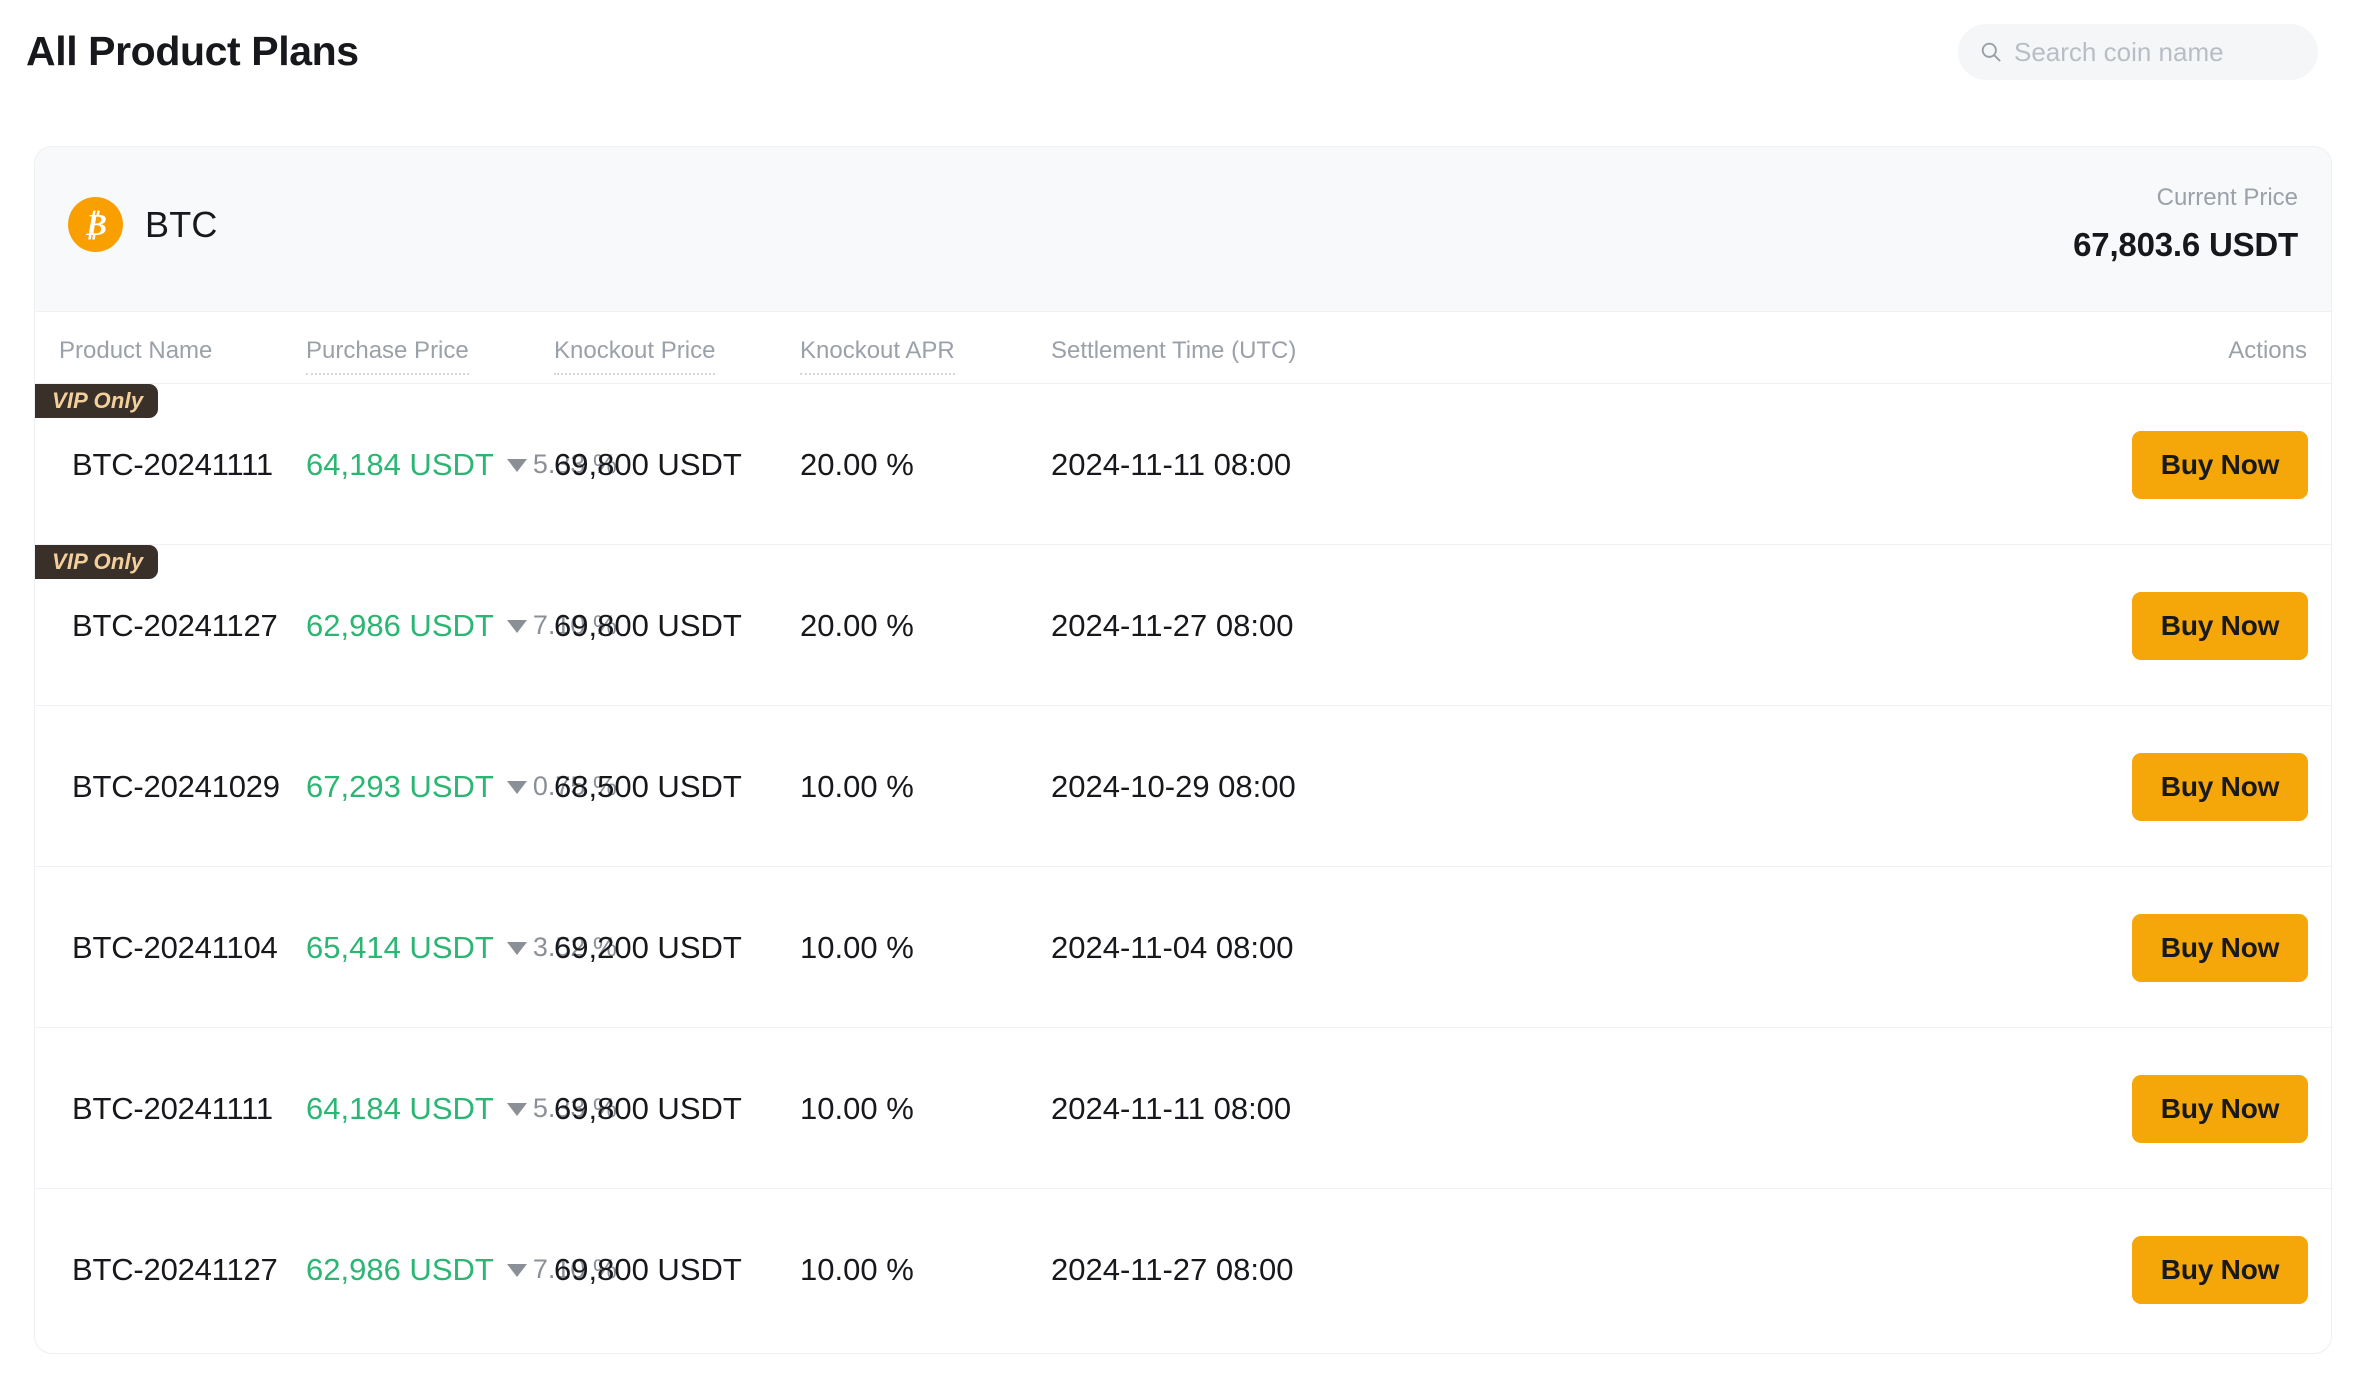 The width and height of the screenshot is (2366, 1378). Describe the element at coordinates (1172, 947) in the screenshot. I see `cell-settlement-time: 2024-11-04 08:00` at that location.